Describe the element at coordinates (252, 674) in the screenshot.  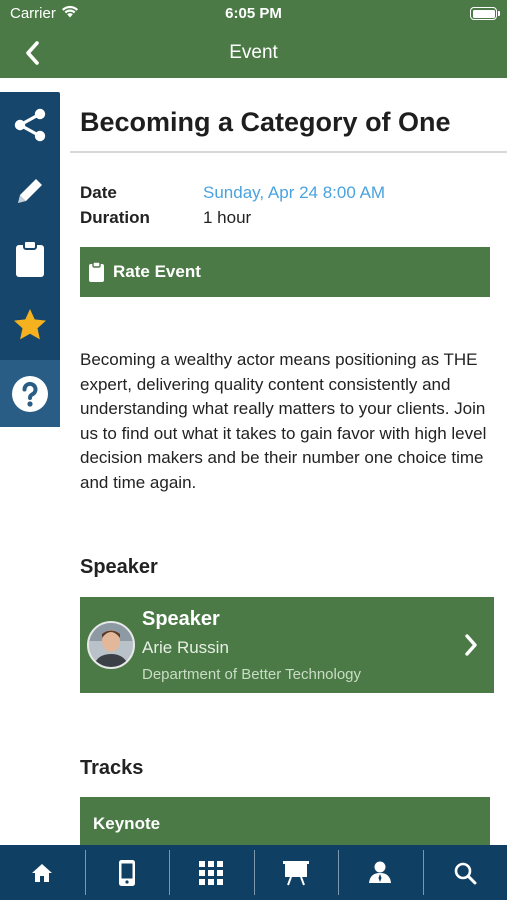
I see `speaker-department: Department of Better Technology` at that location.